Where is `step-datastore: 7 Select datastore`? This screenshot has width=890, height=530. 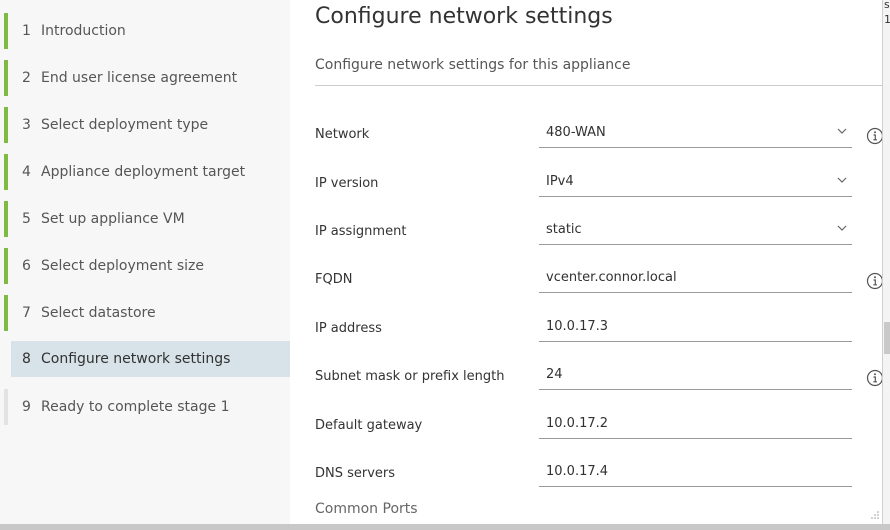
step-datastore: 7 Select datastore is located at coordinates (147, 313).